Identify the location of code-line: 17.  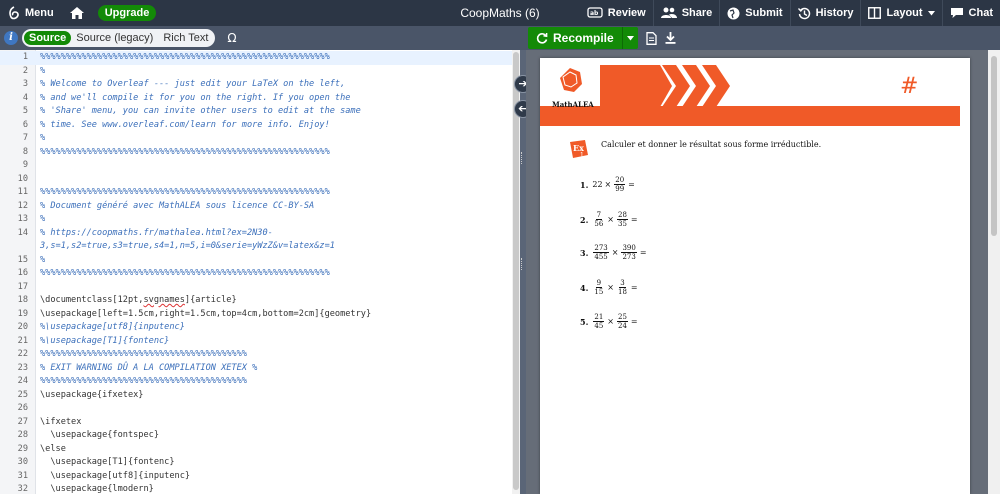
(256, 288).